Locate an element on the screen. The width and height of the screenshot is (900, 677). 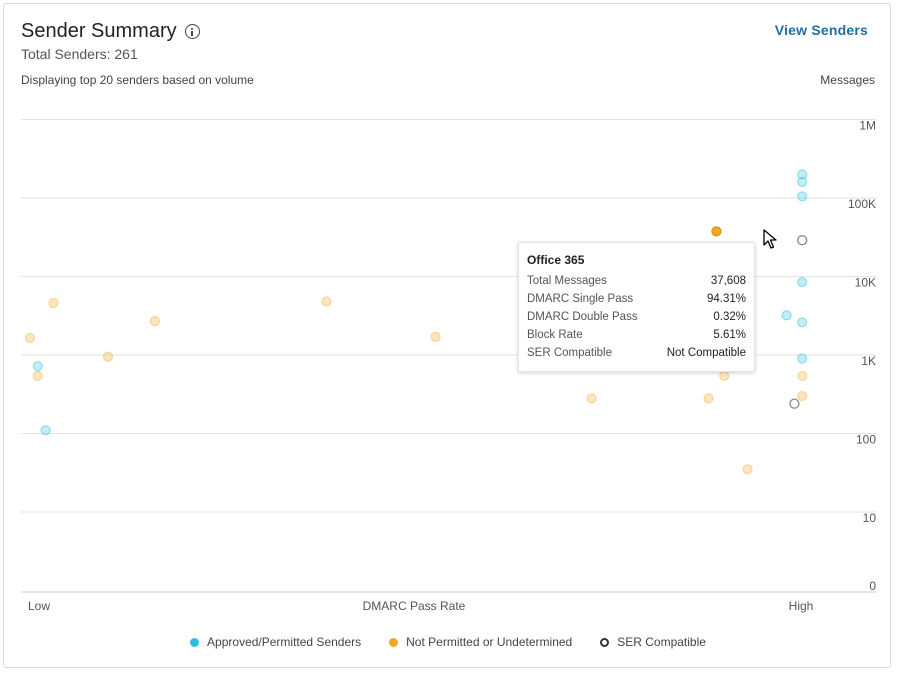
legend-swatch-not-permitted is located at coordinates (394, 642).